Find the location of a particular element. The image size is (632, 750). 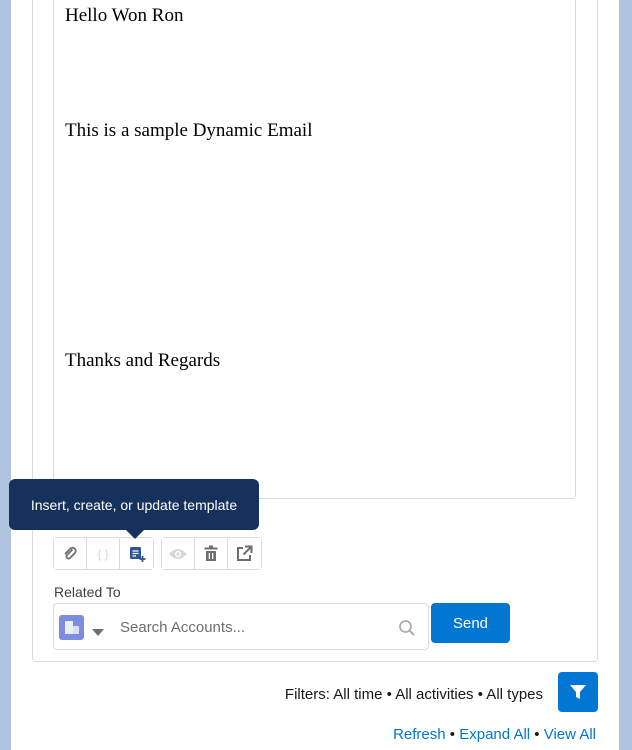

related-to-label: Related To is located at coordinates (87, 592).